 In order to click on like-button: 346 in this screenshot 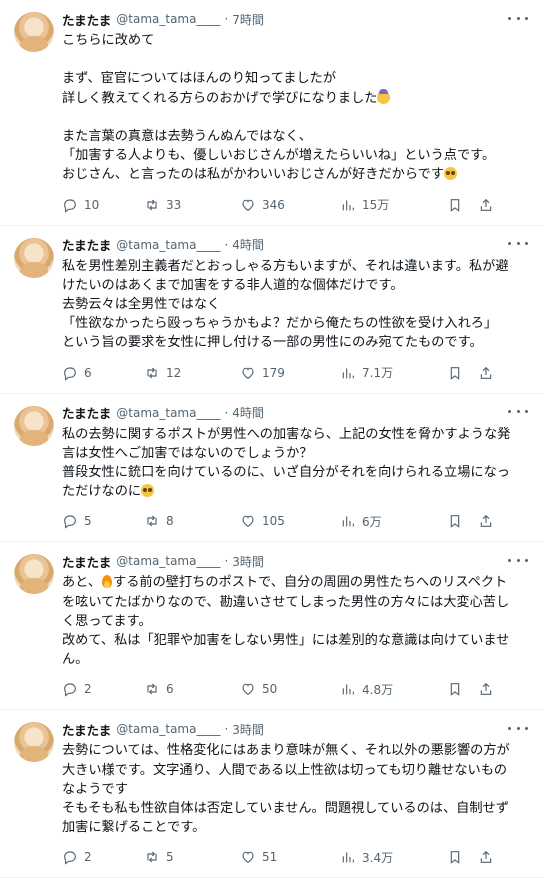, I will do `click(290, 205)`.